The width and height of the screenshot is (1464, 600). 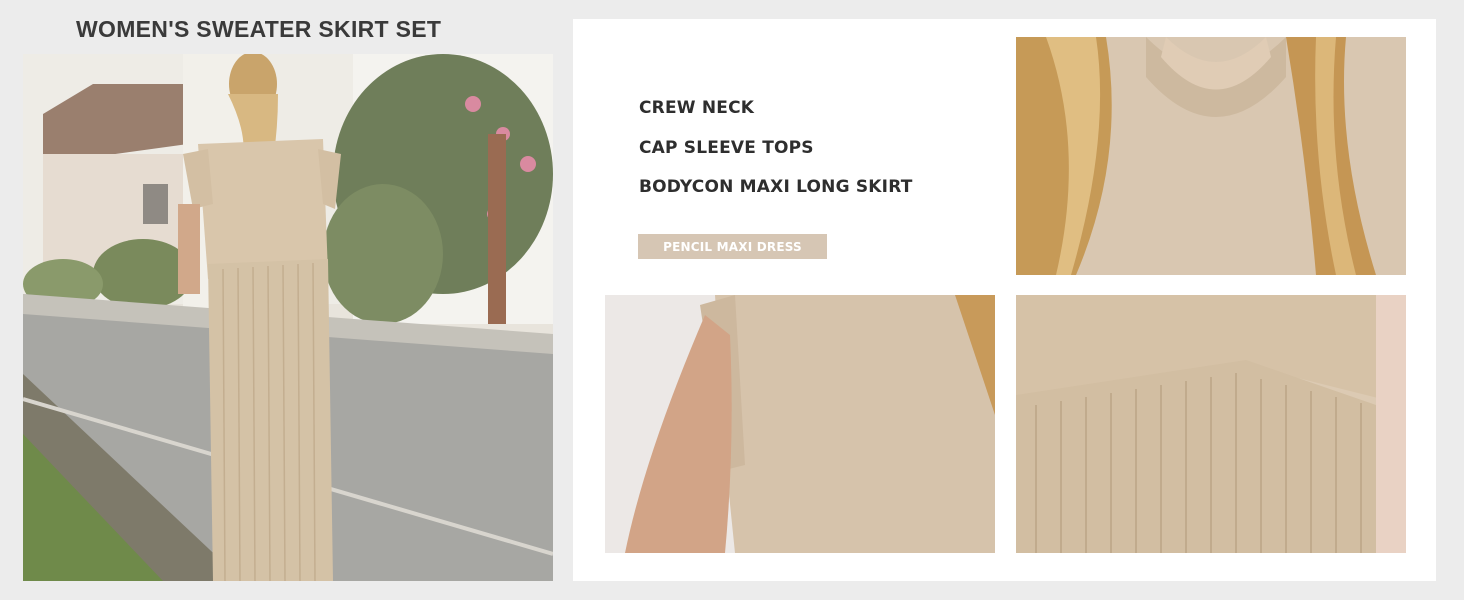 I want to click on skirt-detail-photo, so click(x=1211, y=424).